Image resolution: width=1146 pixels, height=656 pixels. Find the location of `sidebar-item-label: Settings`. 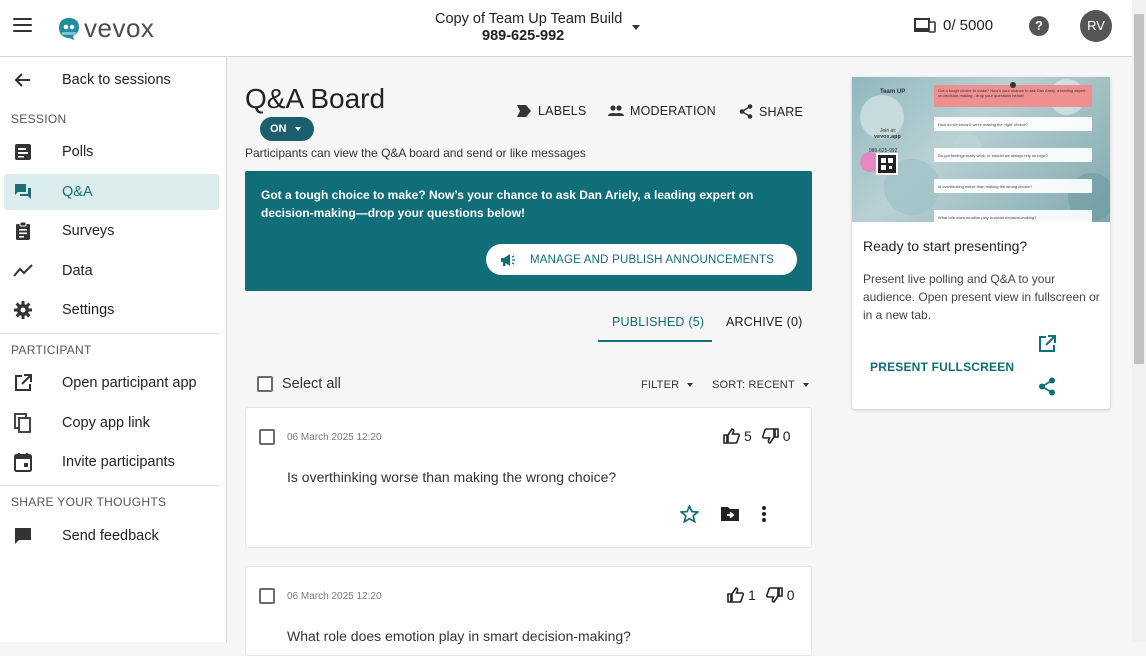

sidebar-item-label: Settings is located at coordinates (88, 310).